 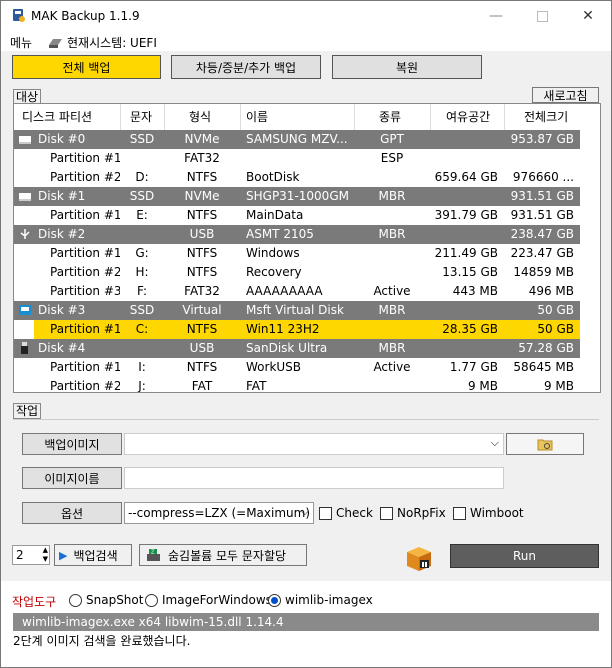 What do you see at coordinates (488, 513) in the screenshot?
I see `wimboot-checkbox: Wimboot` at bounding box center [488, 513].